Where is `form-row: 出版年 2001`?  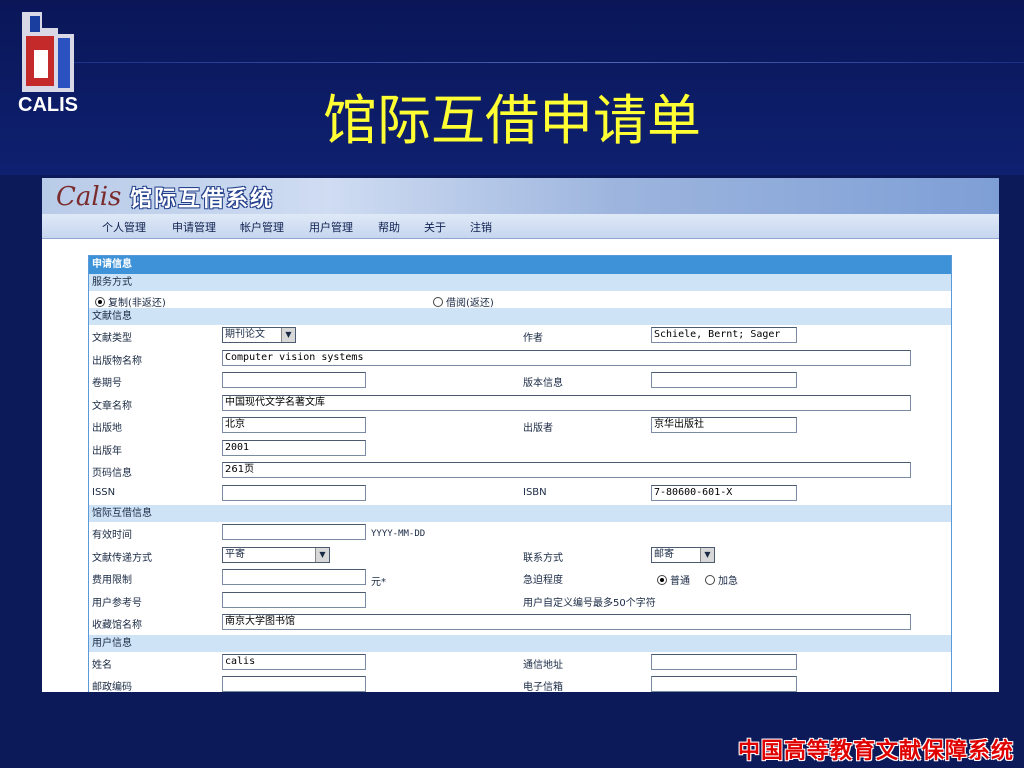 form-row: 出版年 2001 is located at coordinates (520, 449).